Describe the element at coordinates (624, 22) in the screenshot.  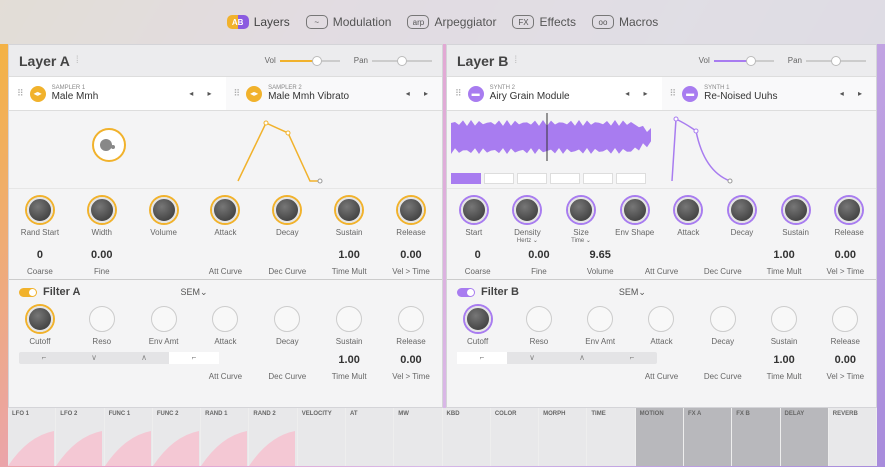
I see `tab-macros: oo Macros` at that location.